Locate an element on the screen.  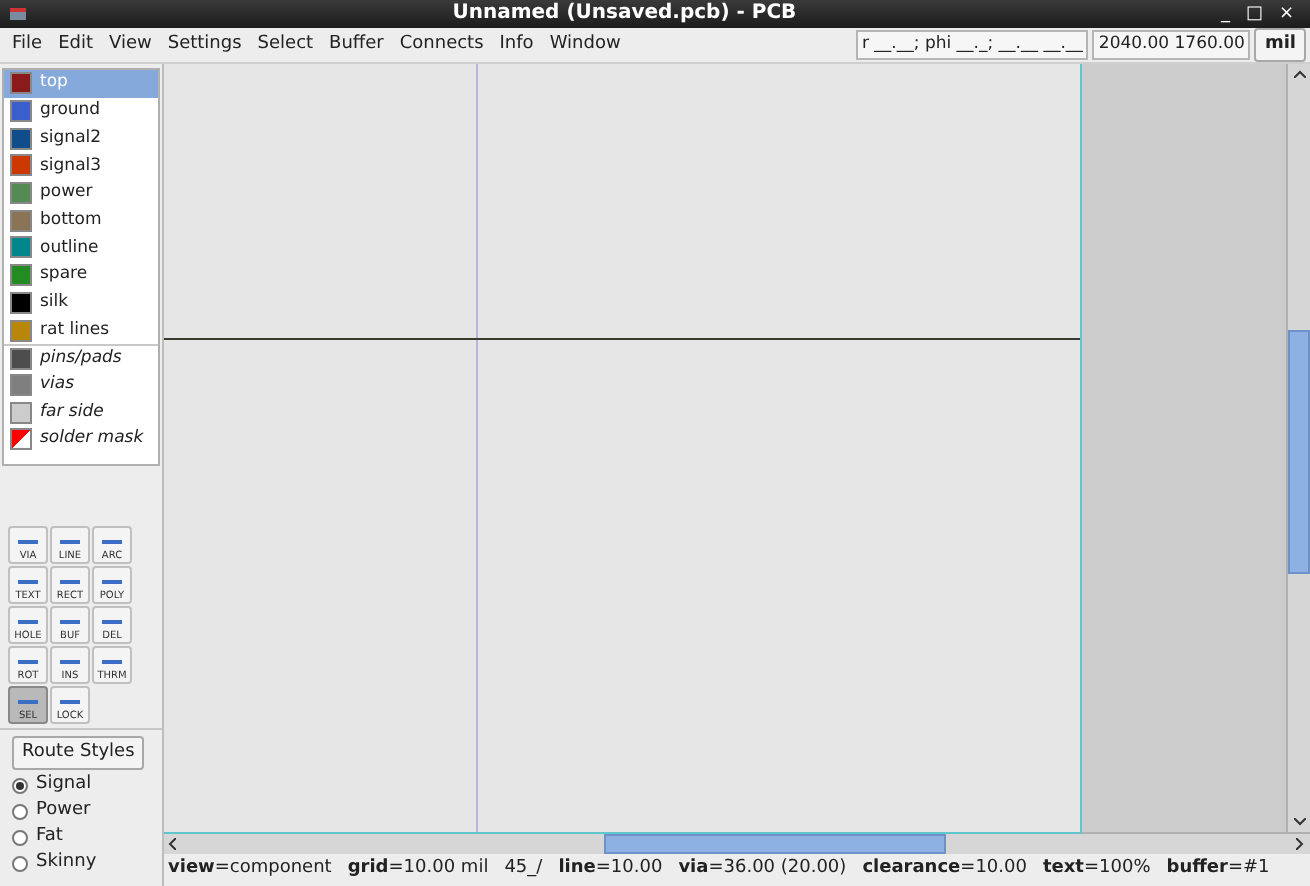
vertical-scrollbar is located at coordinates (1298, 448).